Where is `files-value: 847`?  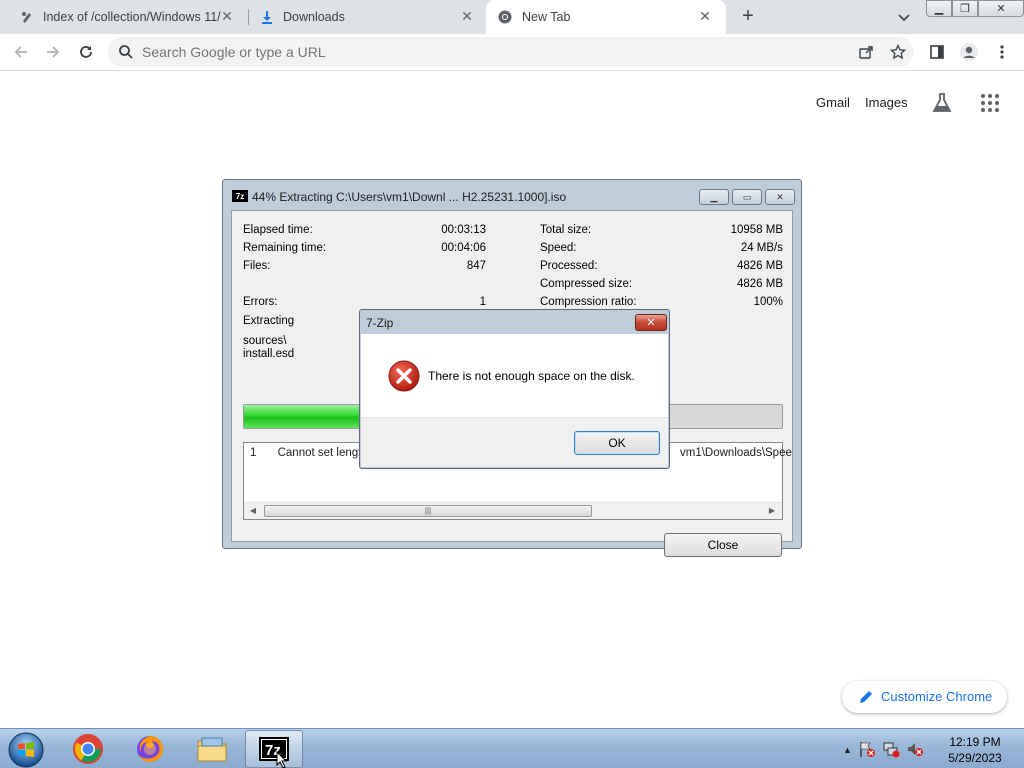 files-value: 847 is located at coordinates (476, 266).